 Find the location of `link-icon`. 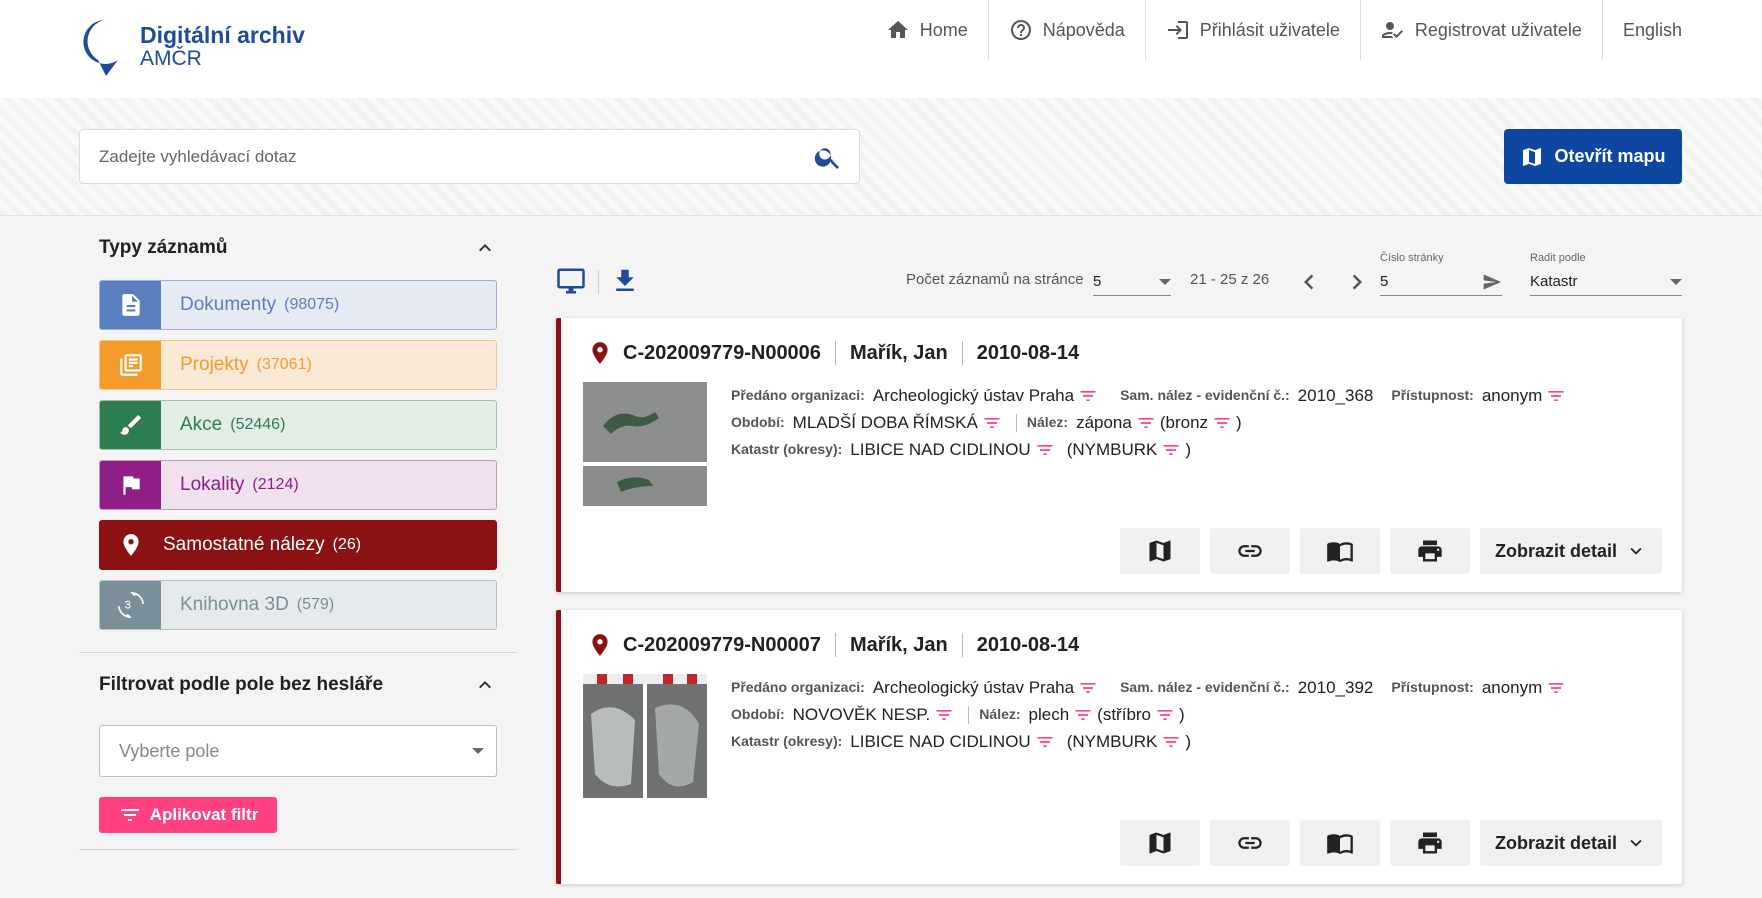

link-icon is located at coordinates (1250, 843).